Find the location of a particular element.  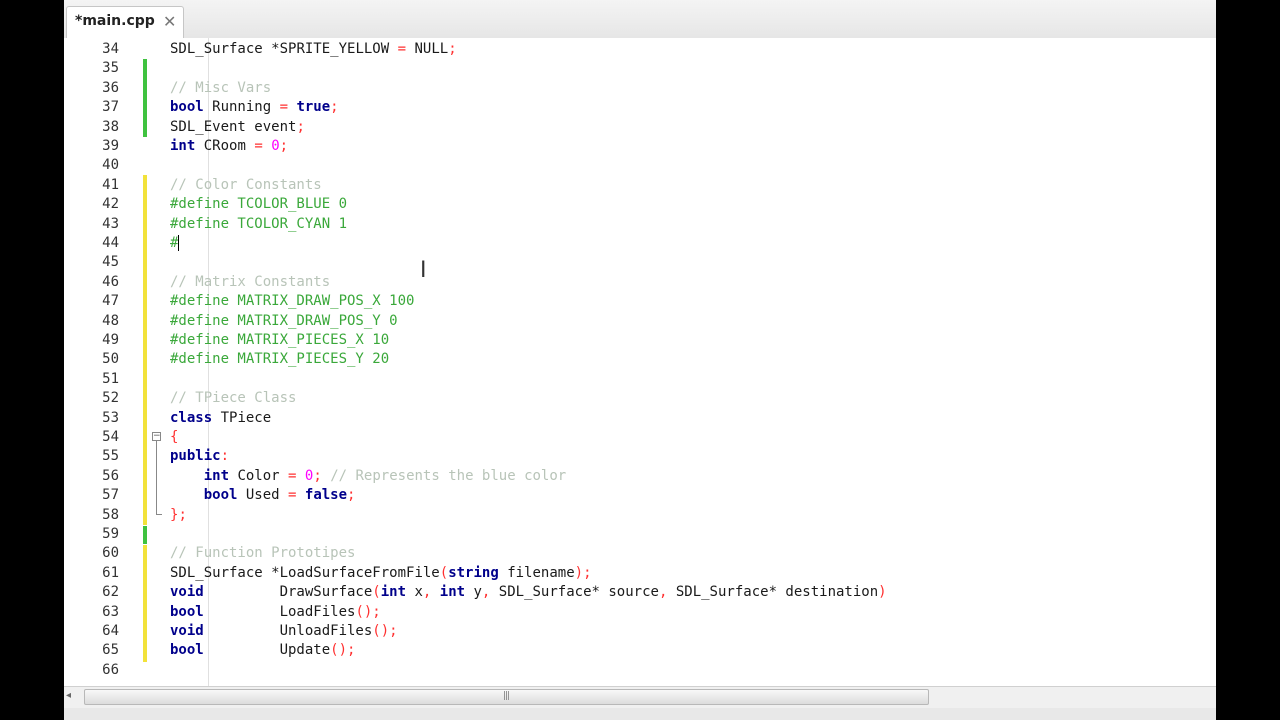

code-text: bool LoadFiles(); is located at coordinates (275, 612).